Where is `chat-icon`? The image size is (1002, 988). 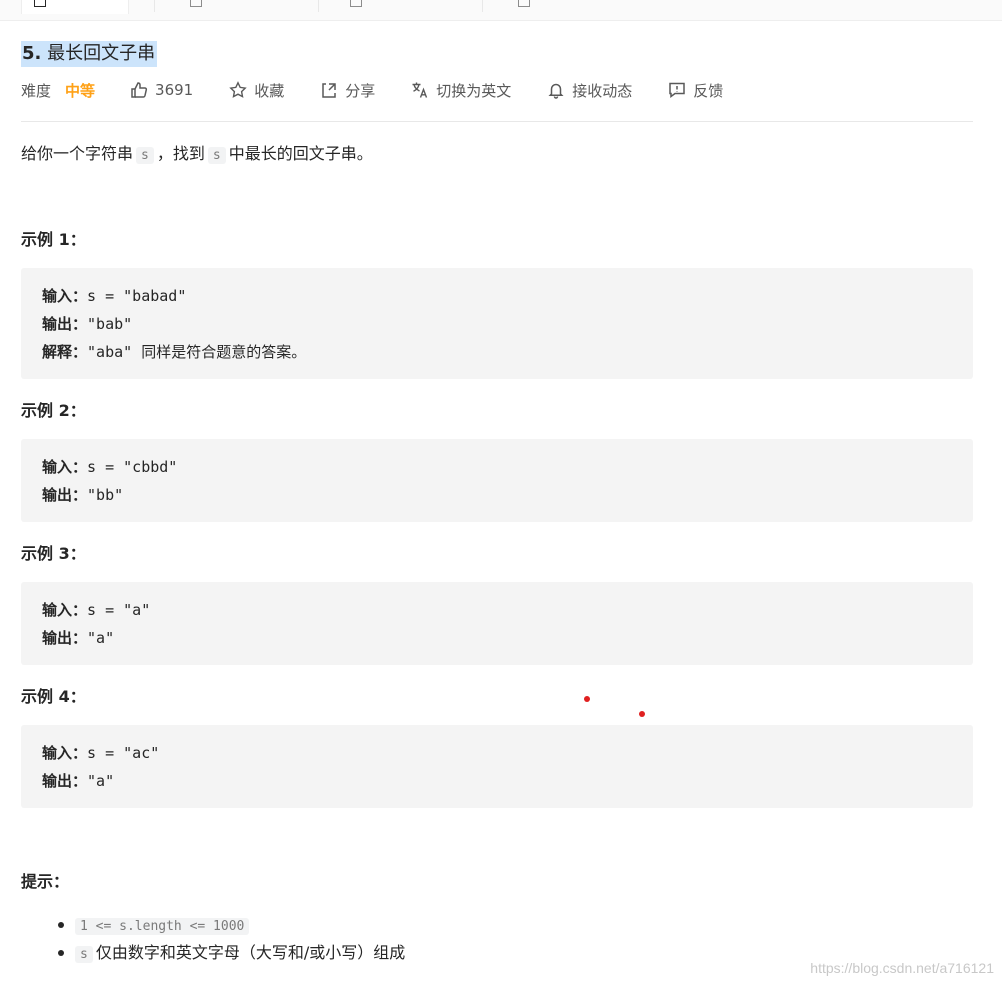 chat-icon is located at coordinates (356, 3).